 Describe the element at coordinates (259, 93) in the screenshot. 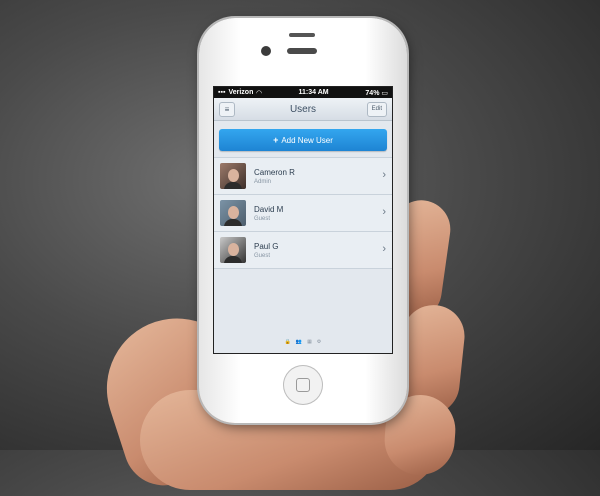

I see `wifi-icon: ◠` at that location.